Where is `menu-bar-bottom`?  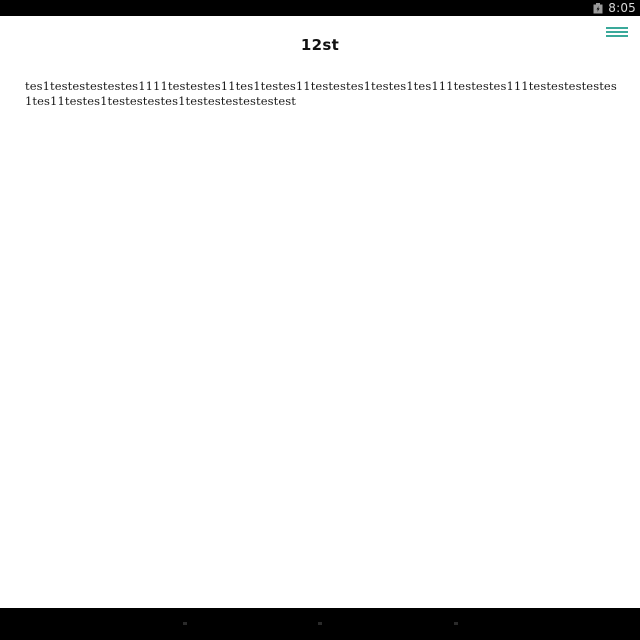
menu-bar-bottom is located at coordinates (617, 36).